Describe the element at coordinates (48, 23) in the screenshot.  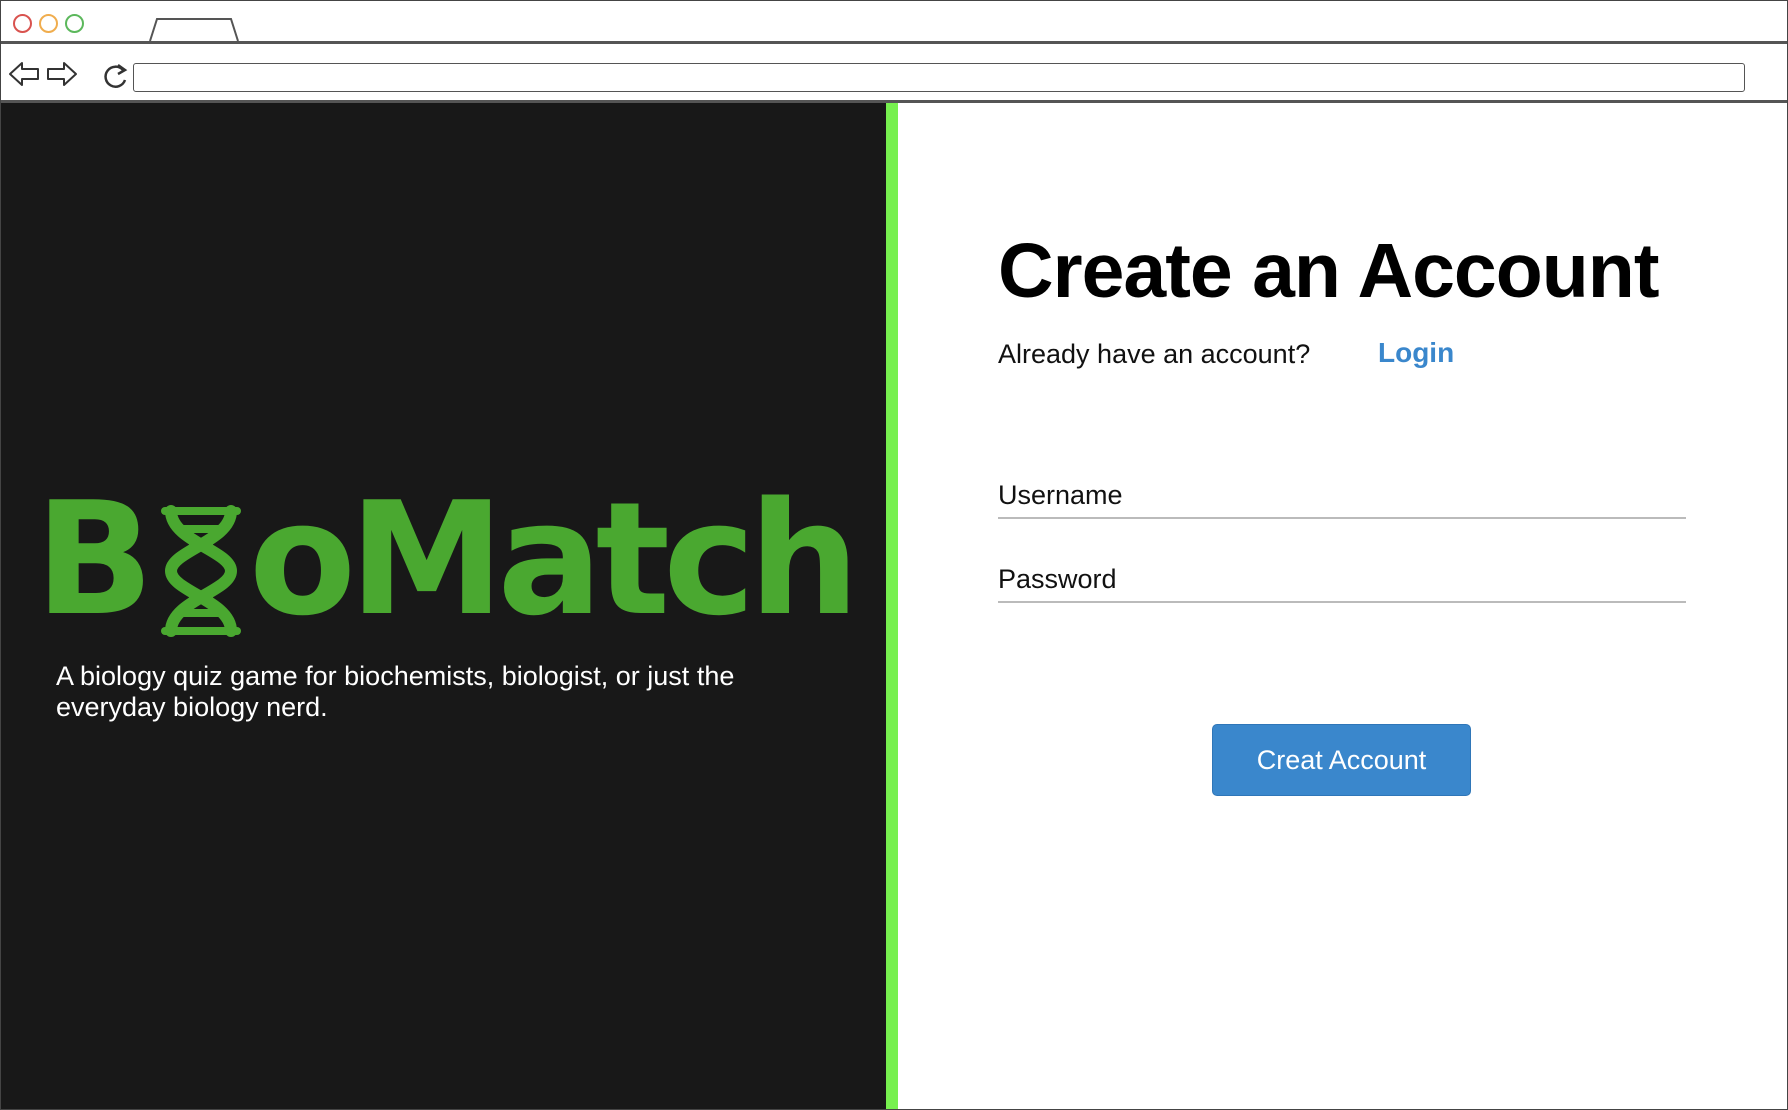
I see `minimize-window-button` at that location.